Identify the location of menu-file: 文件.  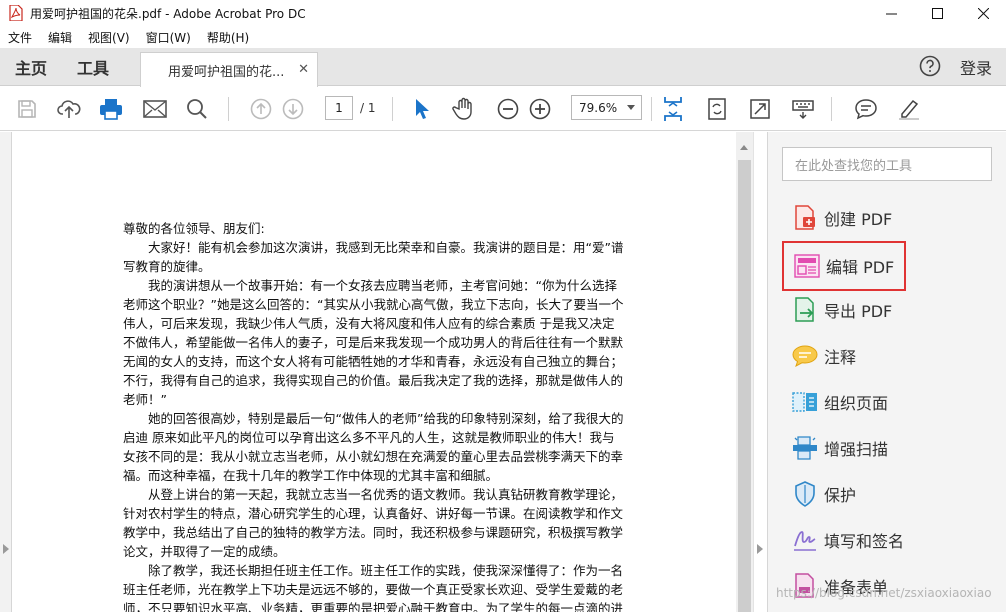
(20, 37).